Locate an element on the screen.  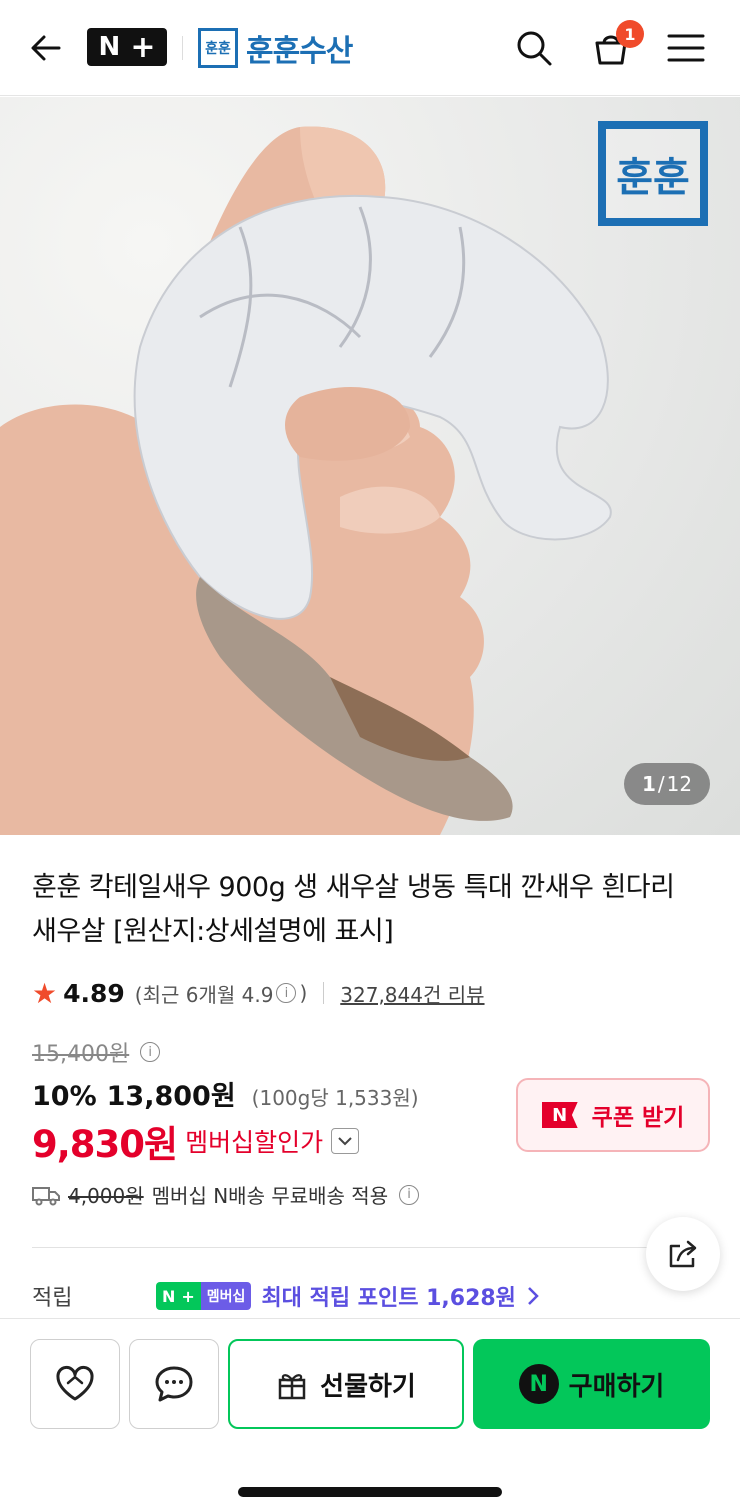
naver-pay-n-icon: N is located at coordinates (538, 1384).